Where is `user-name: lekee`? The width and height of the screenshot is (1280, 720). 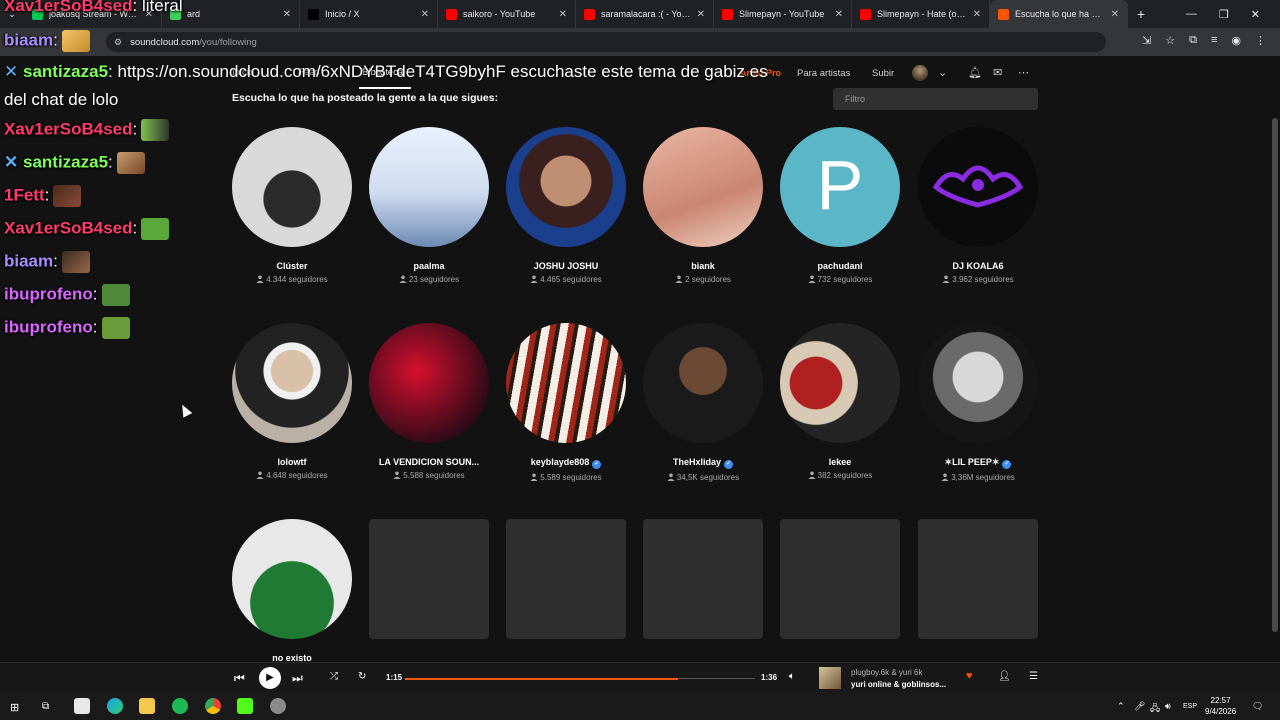 user-name: lekee is located at coordinates (840, 462).